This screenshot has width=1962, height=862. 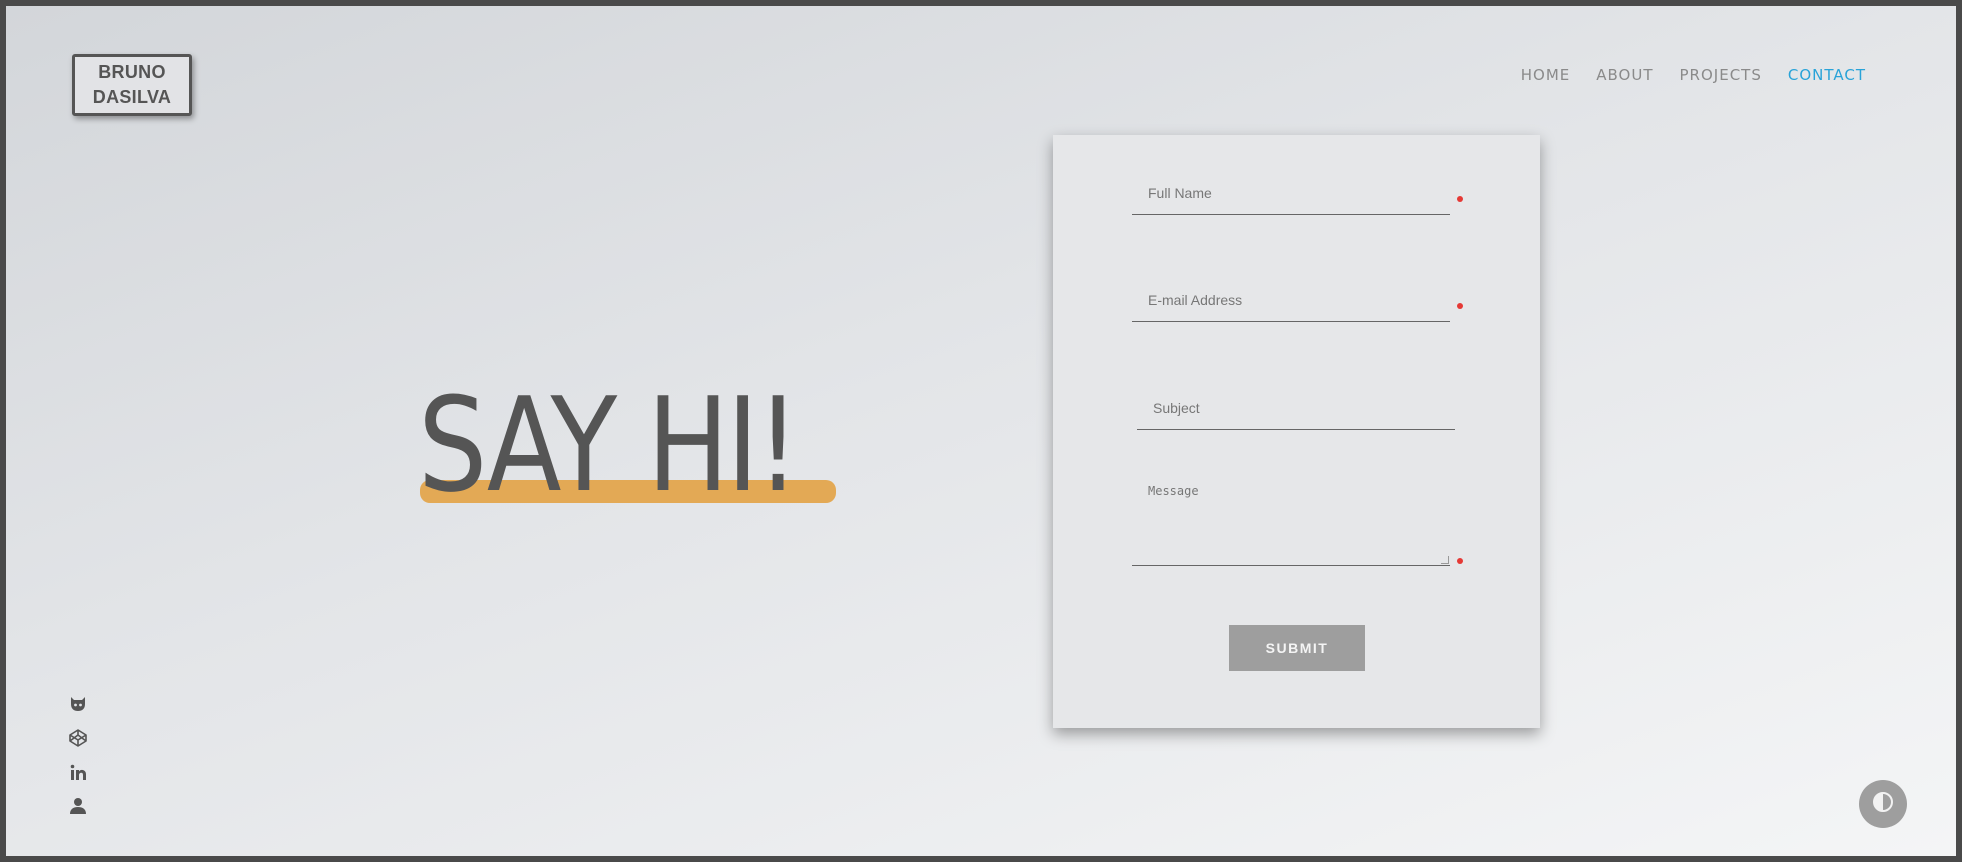 I want to click on subject-field: Subject, so click(x=1296, y=415).